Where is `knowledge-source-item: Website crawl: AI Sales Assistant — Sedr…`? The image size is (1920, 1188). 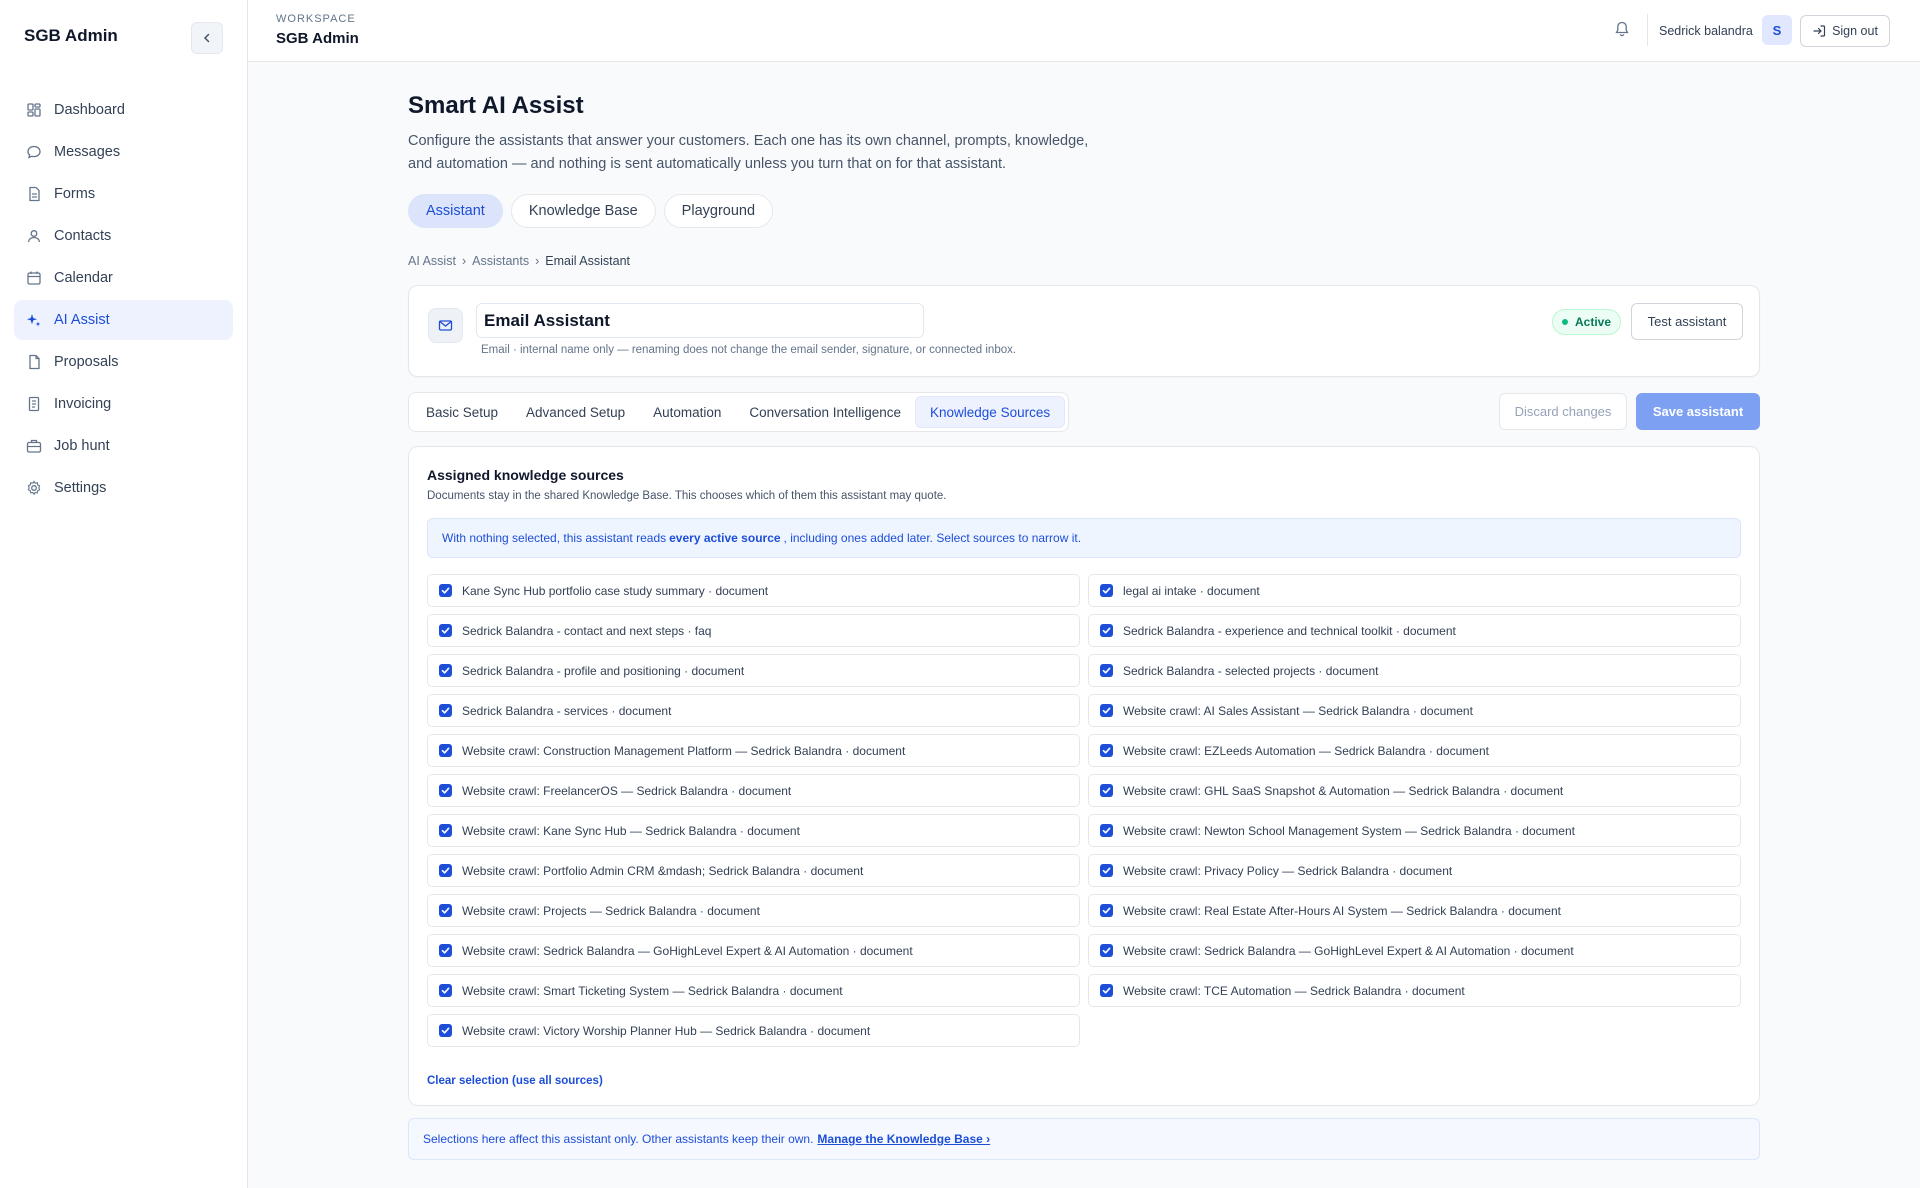 knowledge-source-item: Website crawl: AI Sales Assistant — Sedr… is located at coordinates (1414, 710).